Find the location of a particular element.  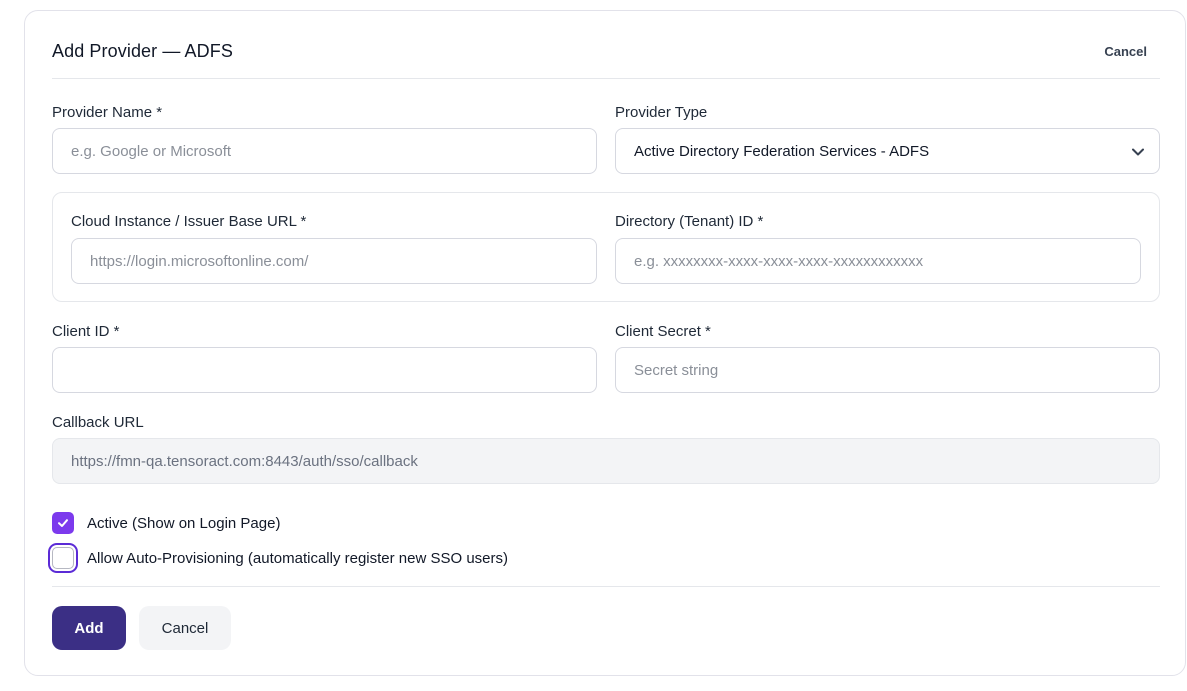

add-button: Add is located at coordinates (89, 628).